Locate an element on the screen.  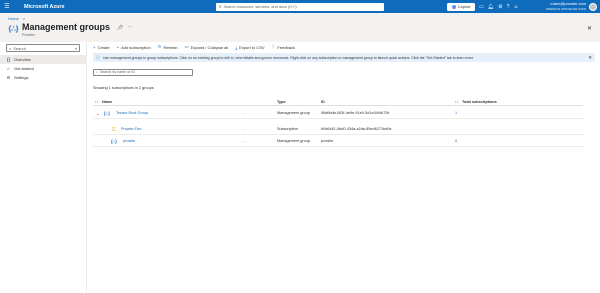
column-id: ID is located at coordinates (323, 102).